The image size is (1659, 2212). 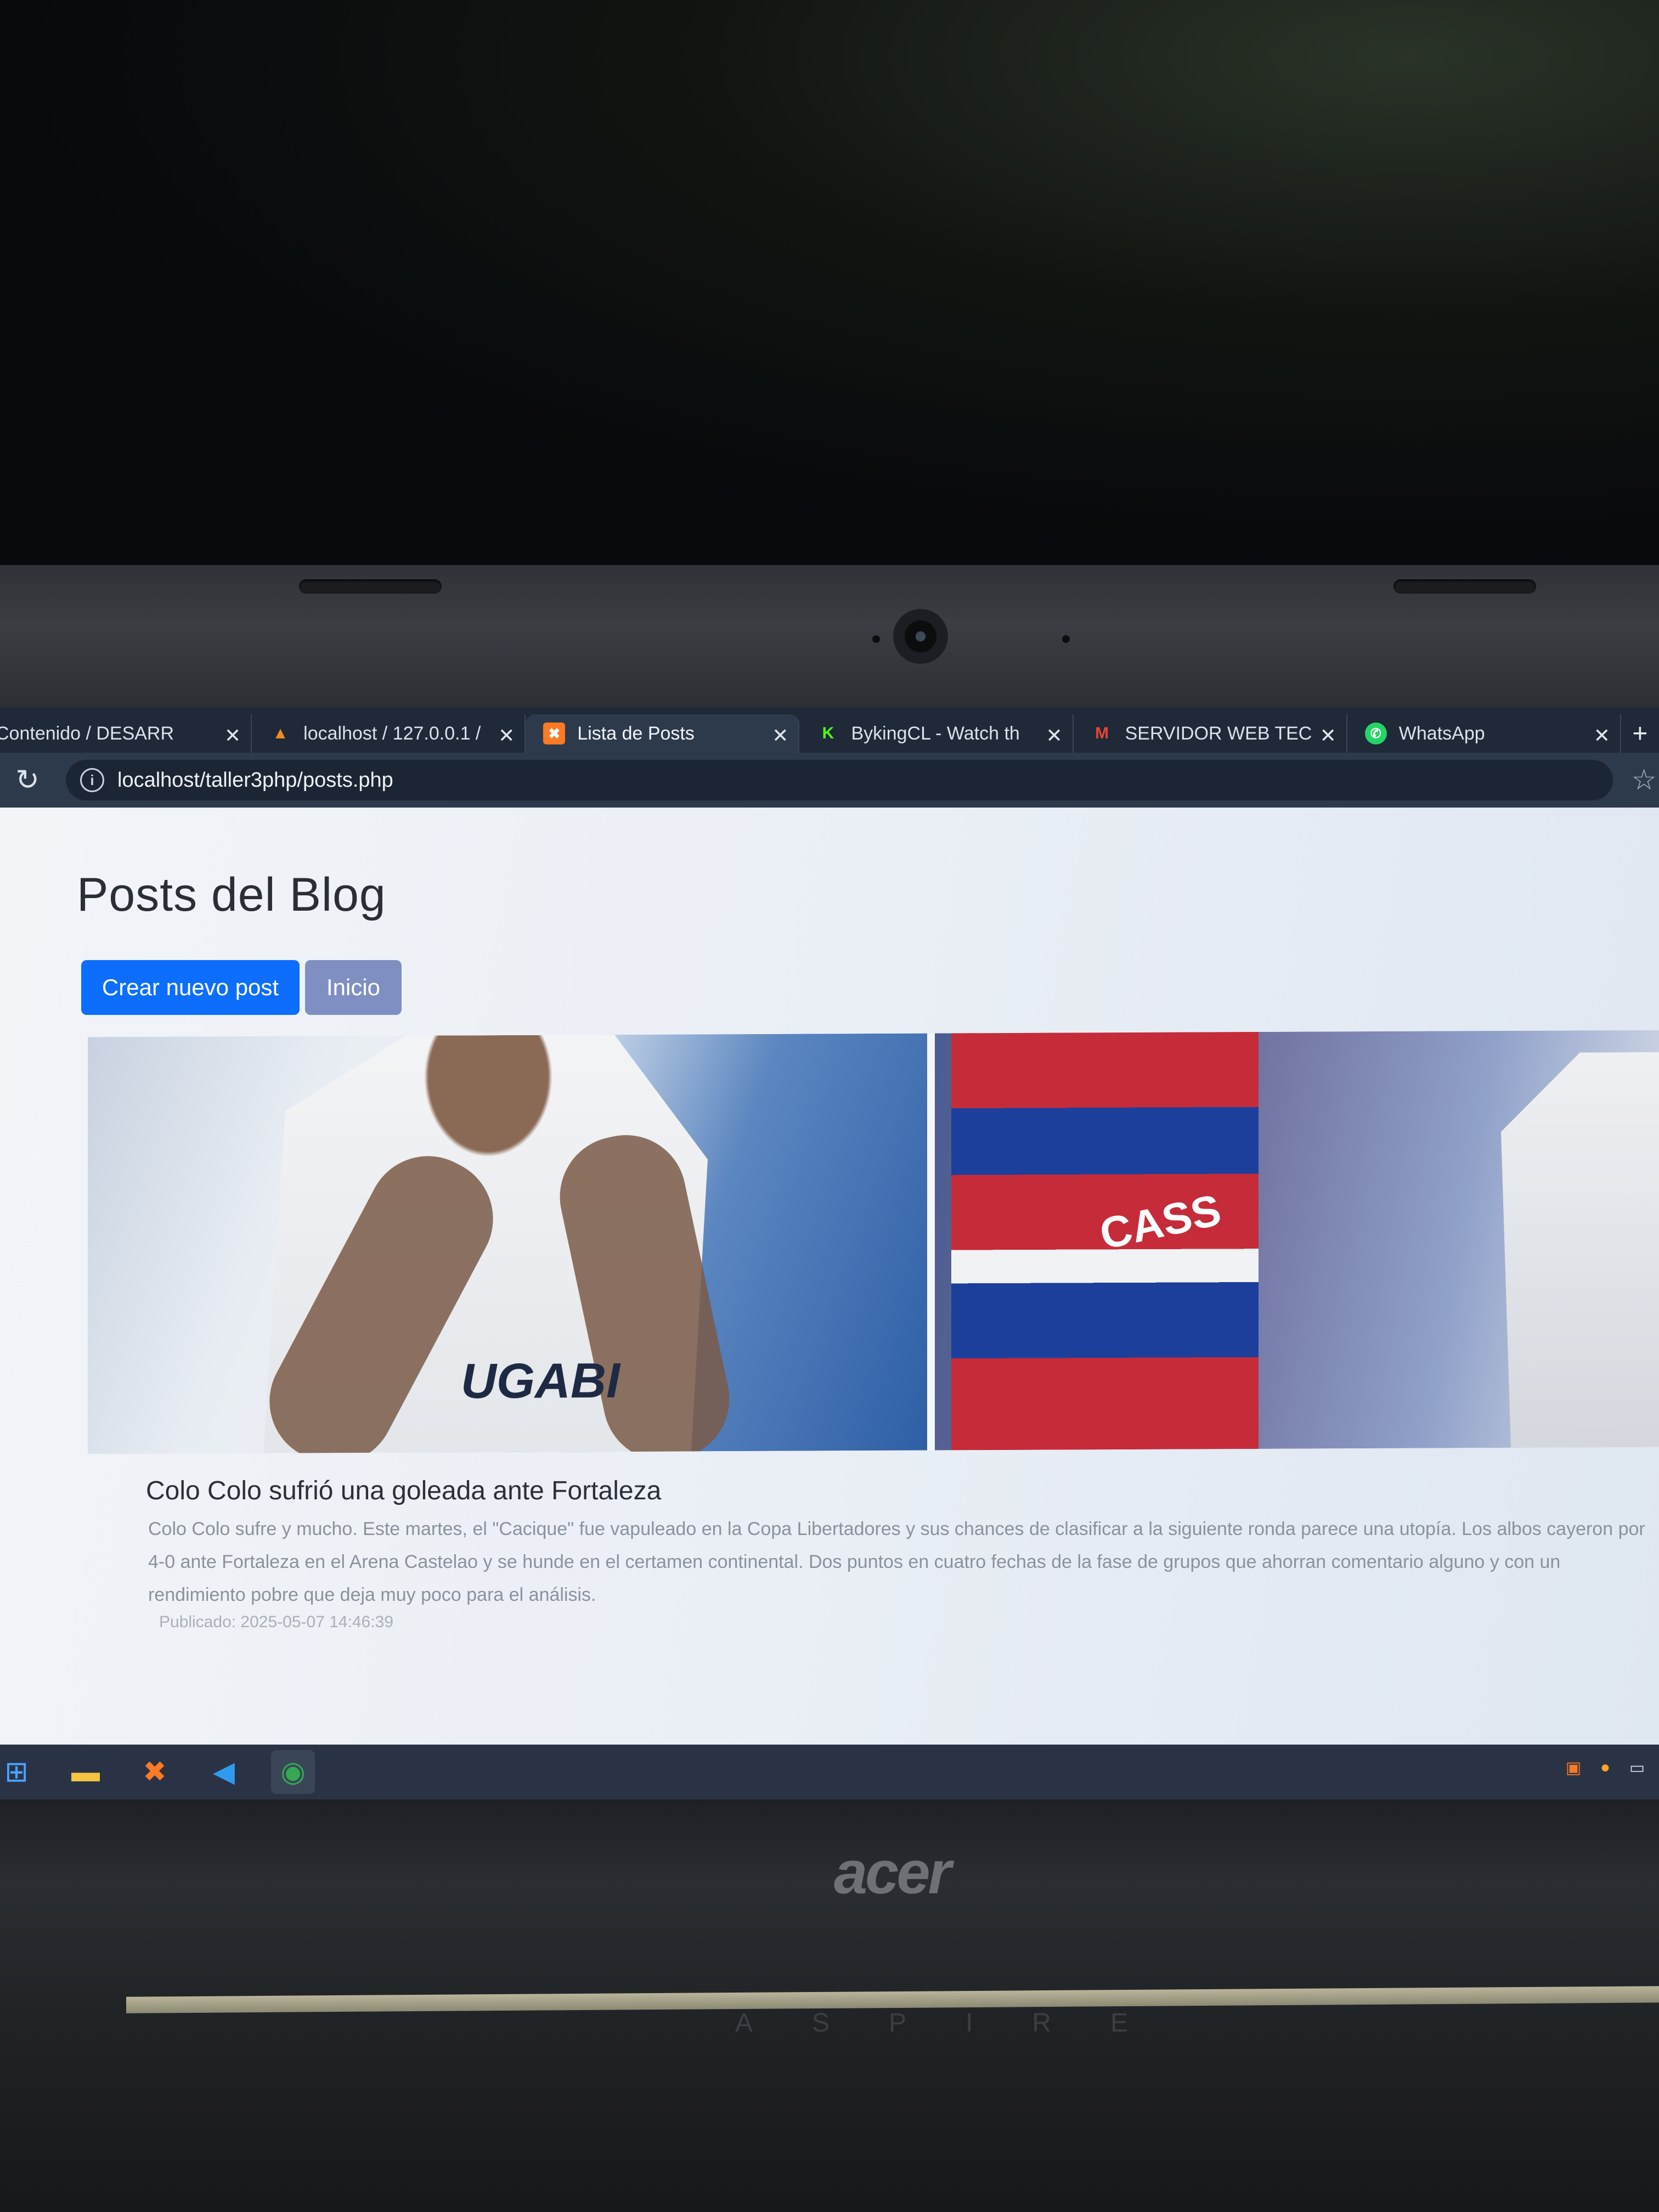 What do you see at coordinates (828, 733) in the screenshot?
I see `kick-icon: K` at bounding box center [828, 733].